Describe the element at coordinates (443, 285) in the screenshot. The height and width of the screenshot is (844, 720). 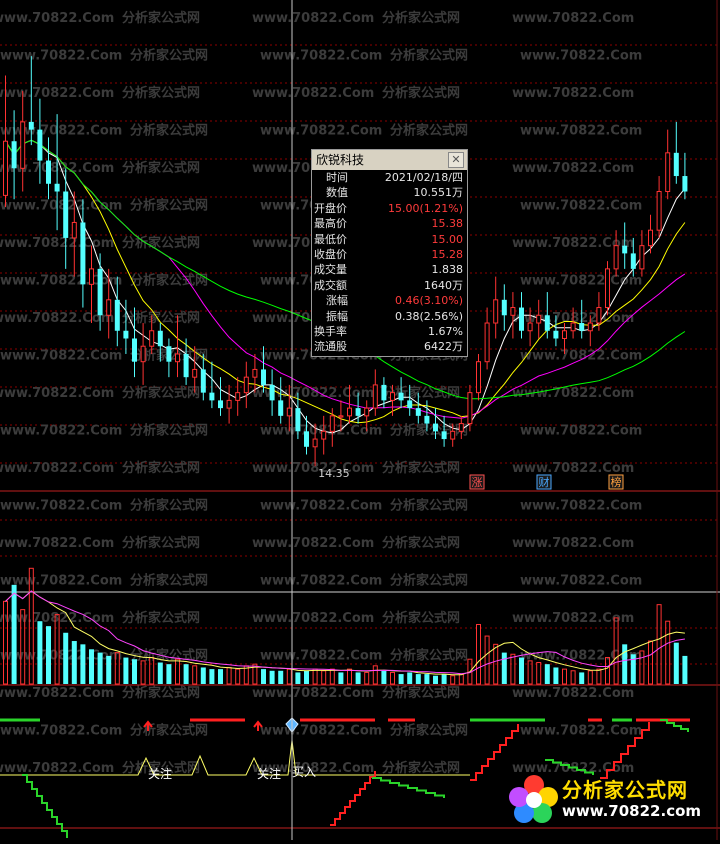
I see `info-value: 1640万` at that location.